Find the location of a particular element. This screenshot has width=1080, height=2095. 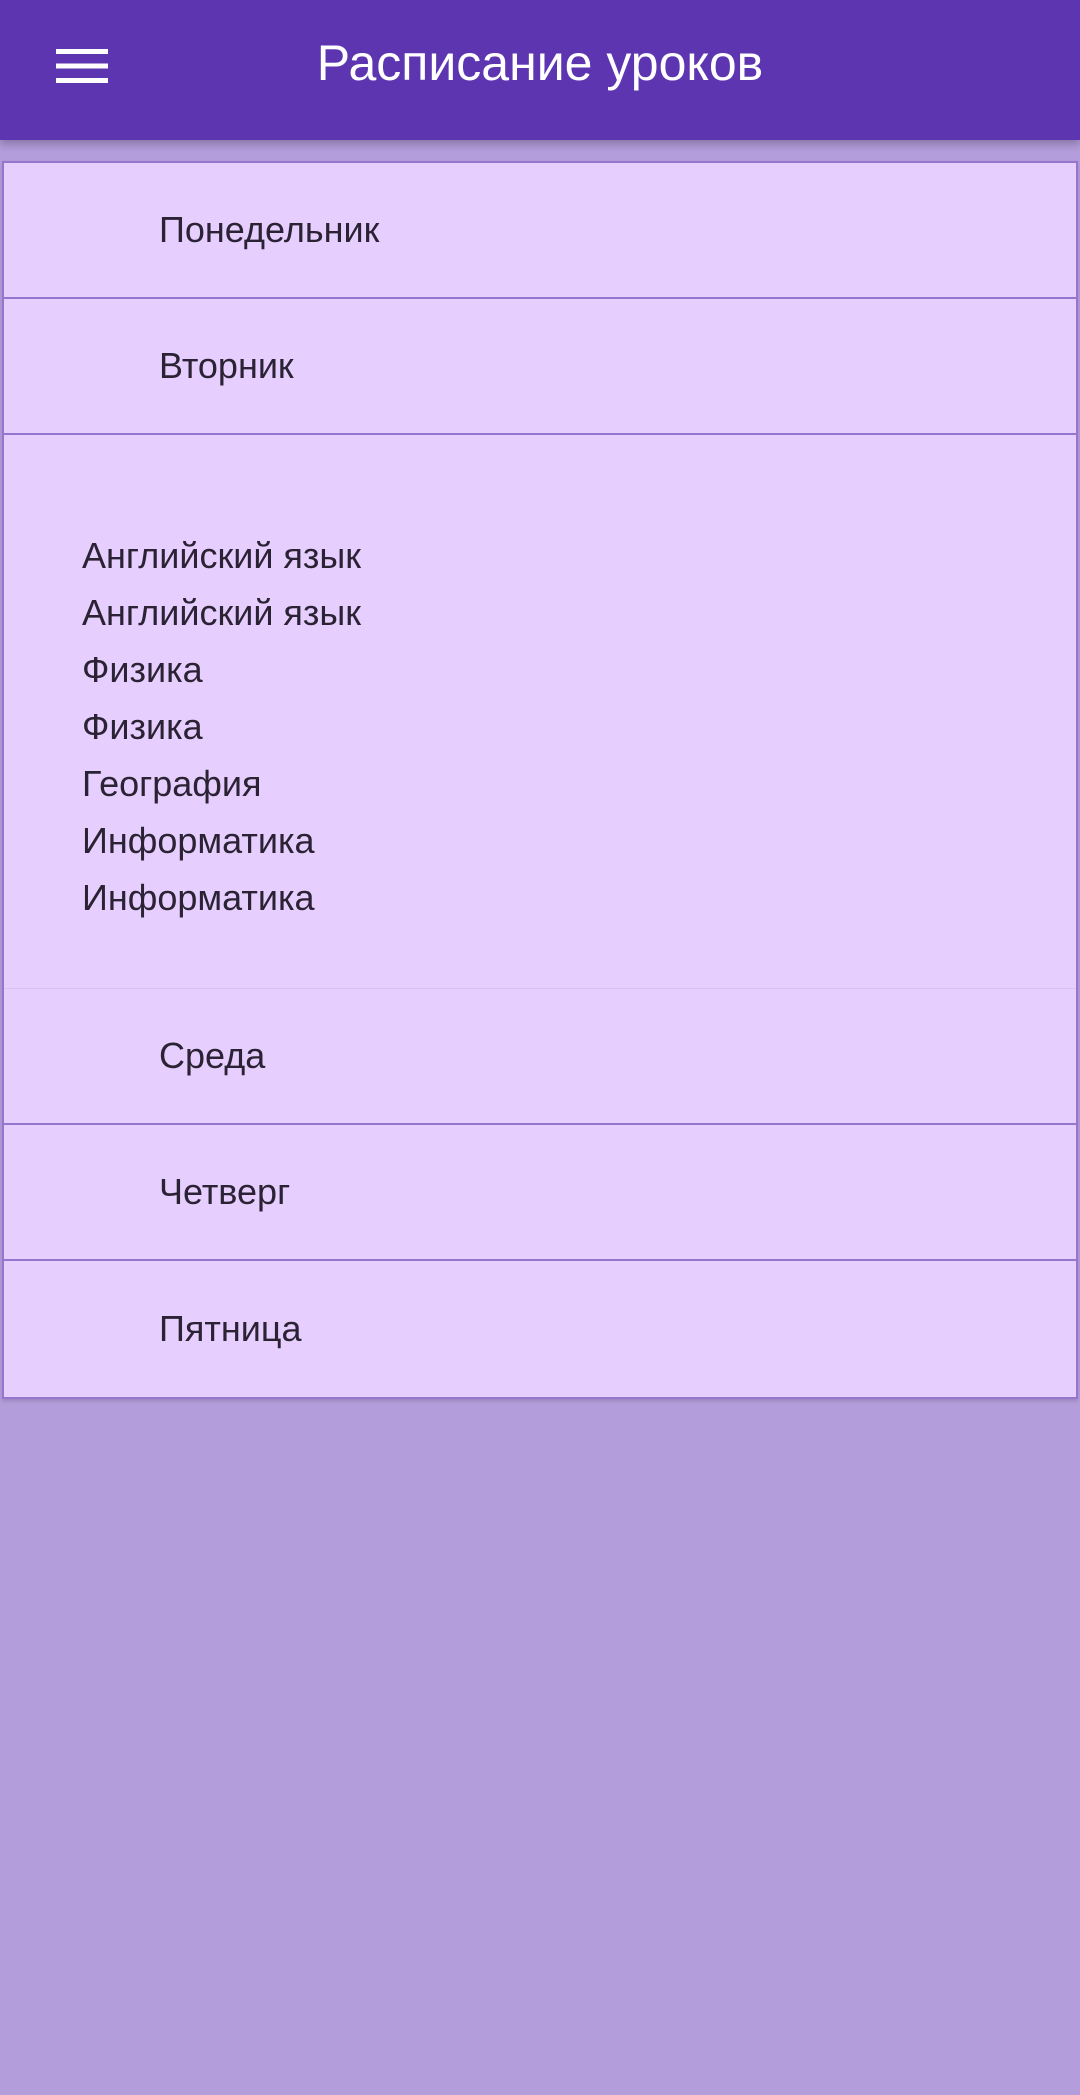

day-label: Вторник is located at coordinates (226, 365).